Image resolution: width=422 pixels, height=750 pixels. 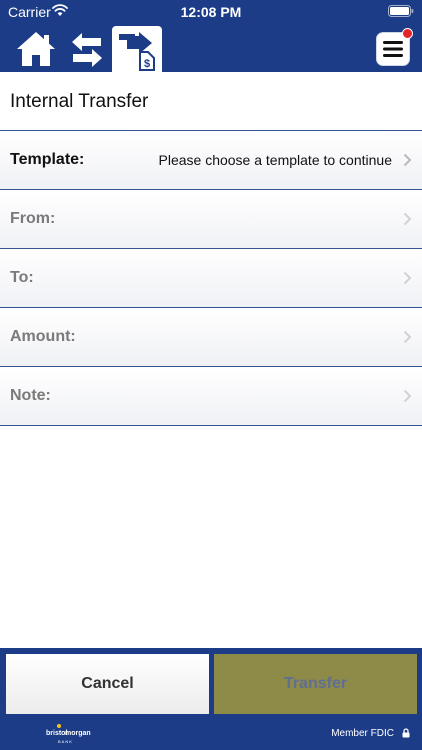 I want to click on page-title: Internal Transfer, so click(x=79, y=101).